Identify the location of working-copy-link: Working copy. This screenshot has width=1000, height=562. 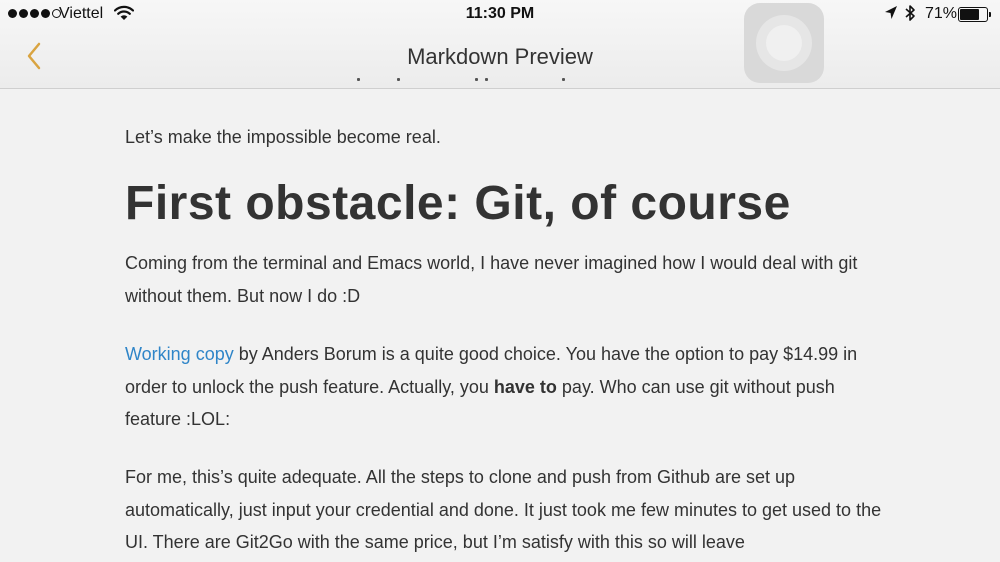
(179, 354).